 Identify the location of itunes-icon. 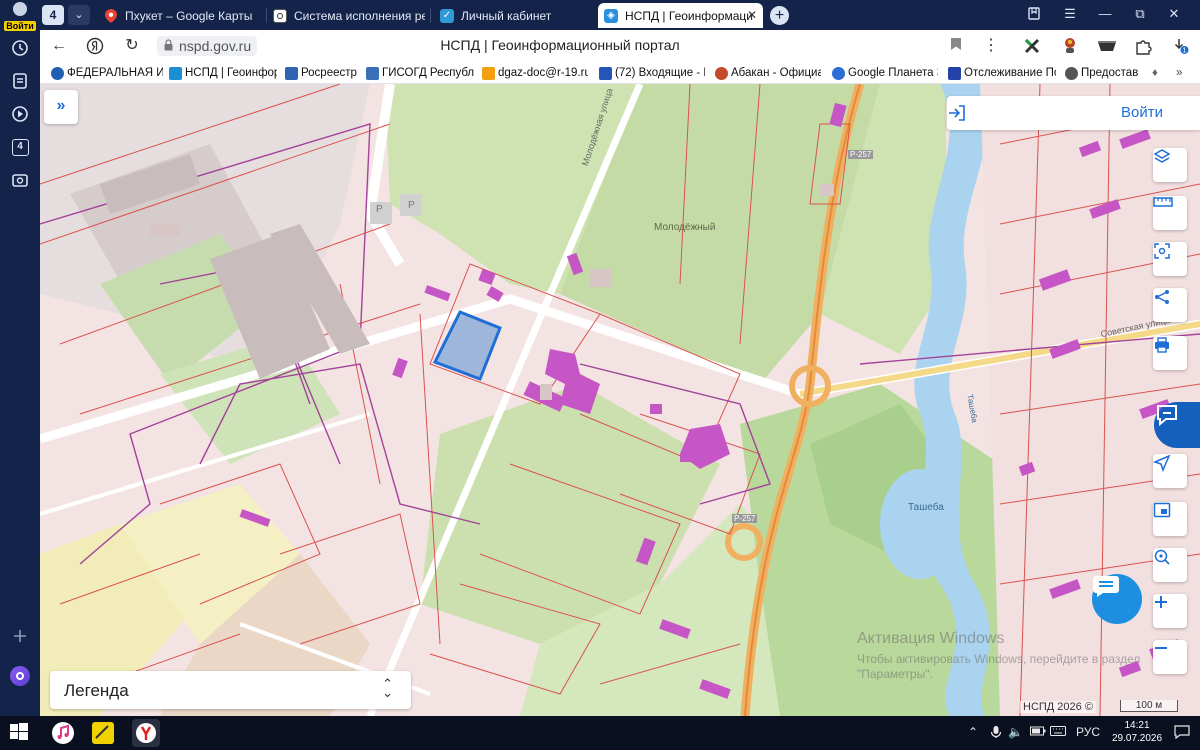
(63, 733).